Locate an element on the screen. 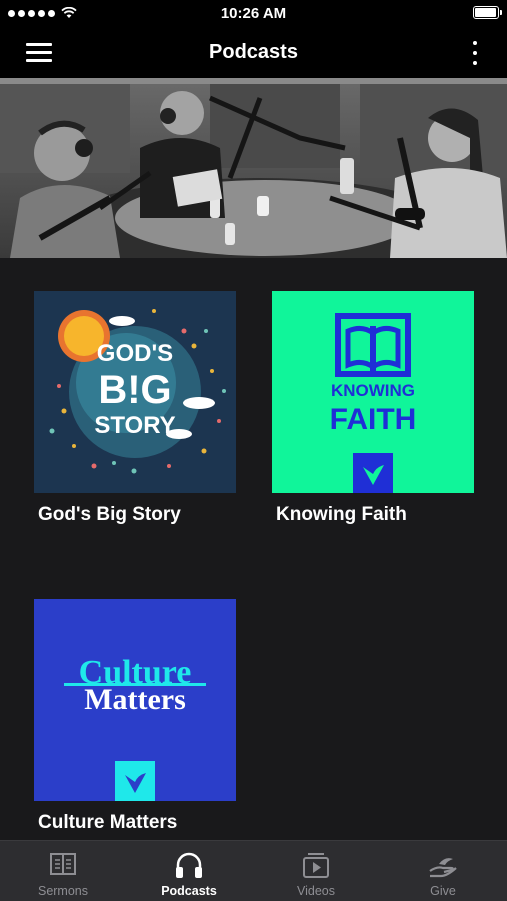  art-line-2: B!G is located at coordinates (134, 390).